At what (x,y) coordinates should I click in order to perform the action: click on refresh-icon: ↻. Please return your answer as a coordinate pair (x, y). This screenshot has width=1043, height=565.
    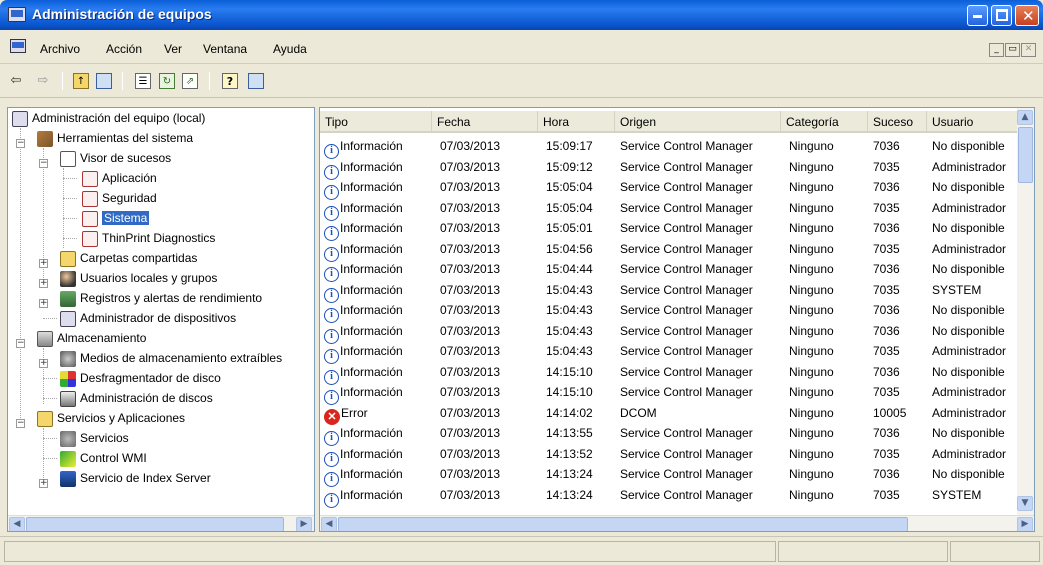
    Looking at the image, I should click on (167, 81).